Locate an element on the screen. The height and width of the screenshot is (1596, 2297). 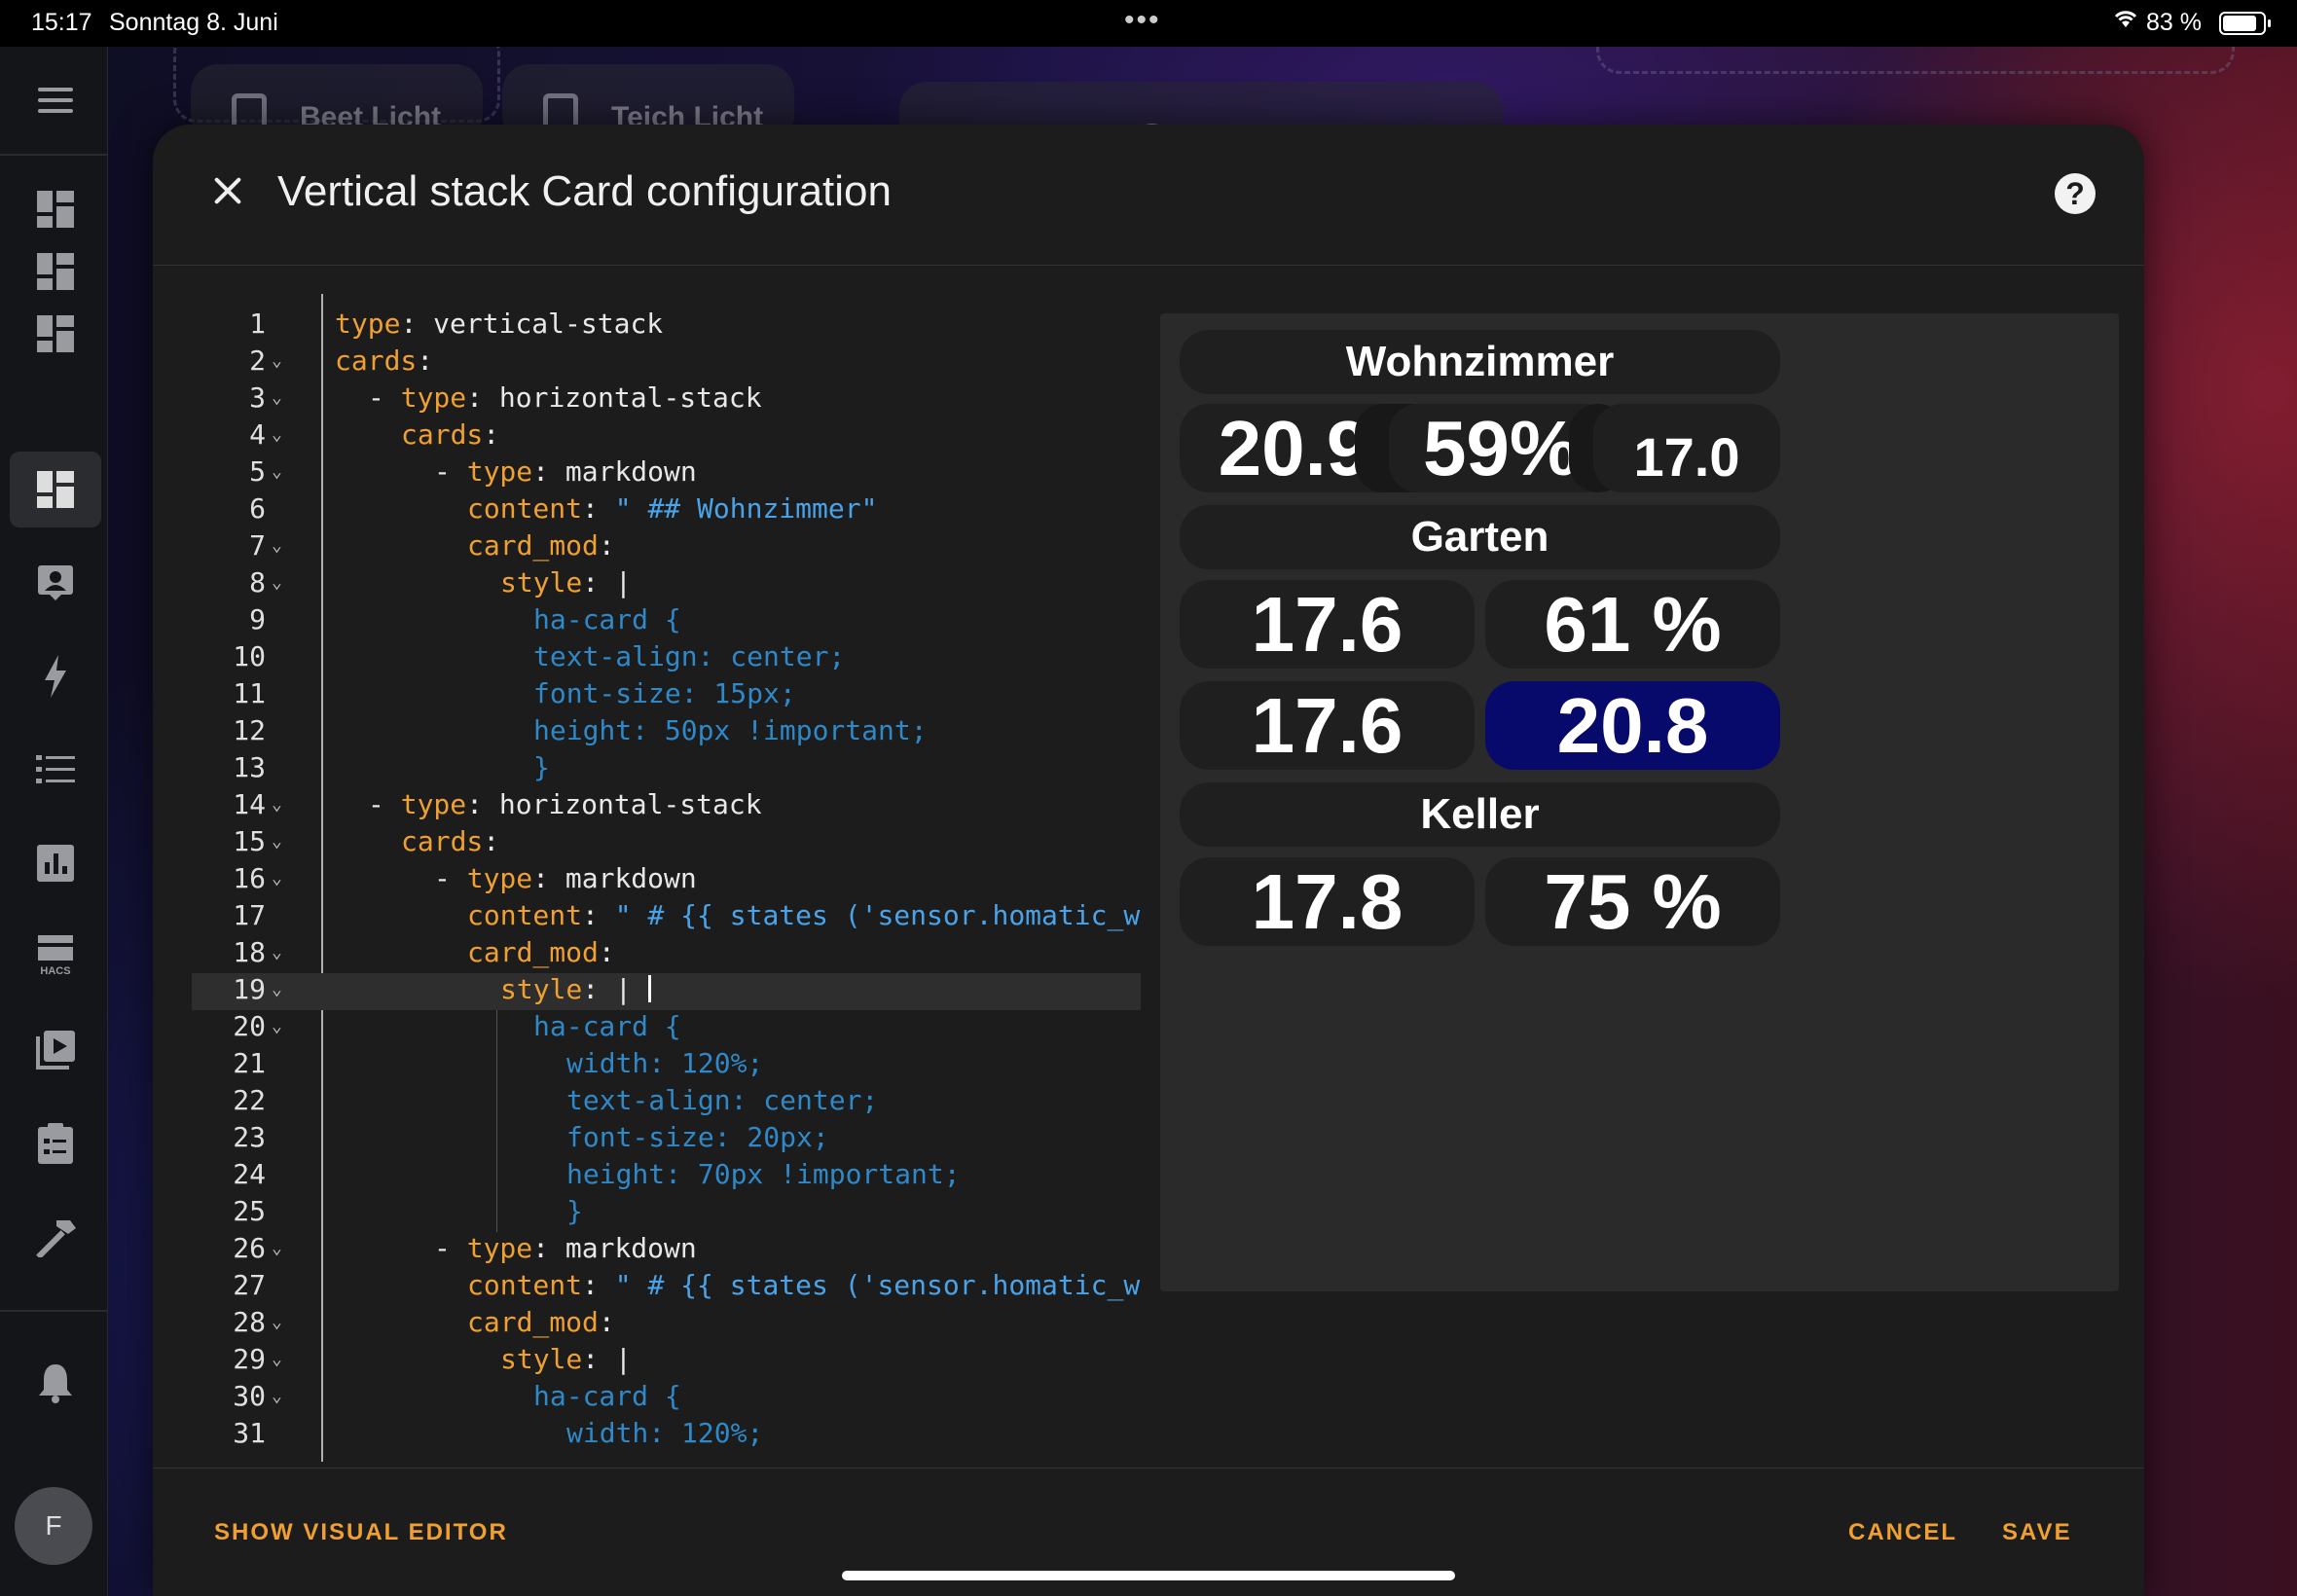
code-token: type is located at coordinates (499, 1248).